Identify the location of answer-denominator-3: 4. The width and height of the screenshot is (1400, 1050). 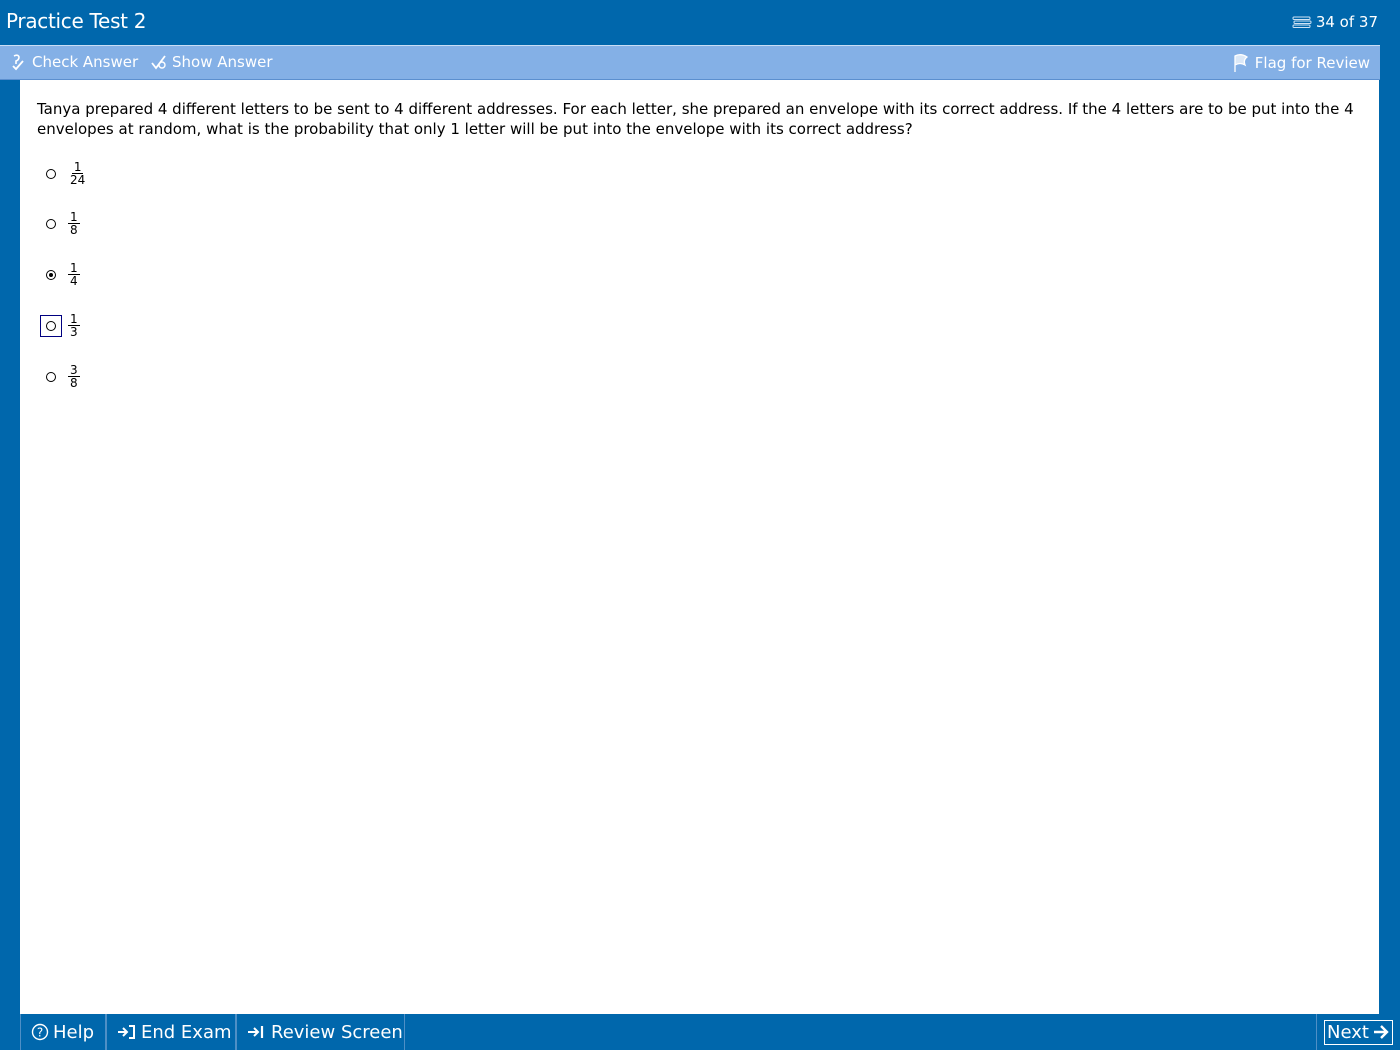
(74, 281).